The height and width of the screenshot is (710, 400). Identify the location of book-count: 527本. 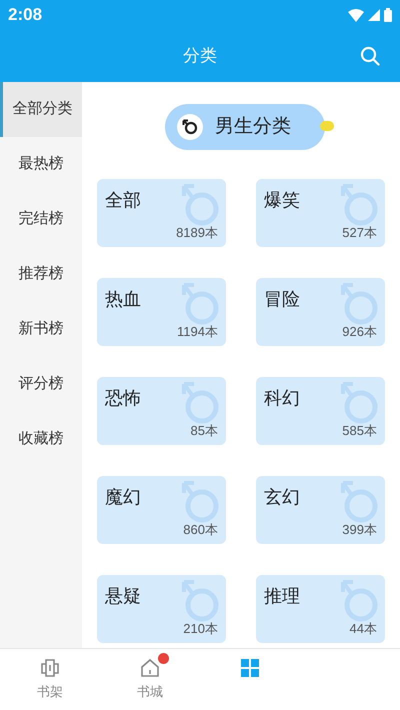
(359, 233).